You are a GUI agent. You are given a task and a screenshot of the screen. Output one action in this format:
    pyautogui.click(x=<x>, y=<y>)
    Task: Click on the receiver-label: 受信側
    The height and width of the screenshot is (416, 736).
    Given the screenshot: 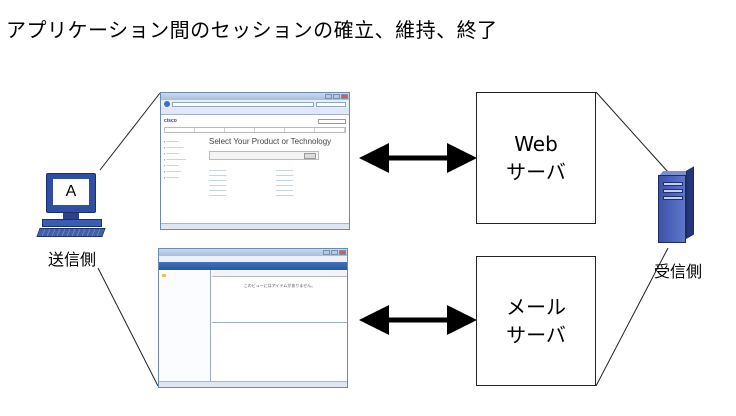 What is the action you would take?
    pyautogui.click(x=678, y=271)
    